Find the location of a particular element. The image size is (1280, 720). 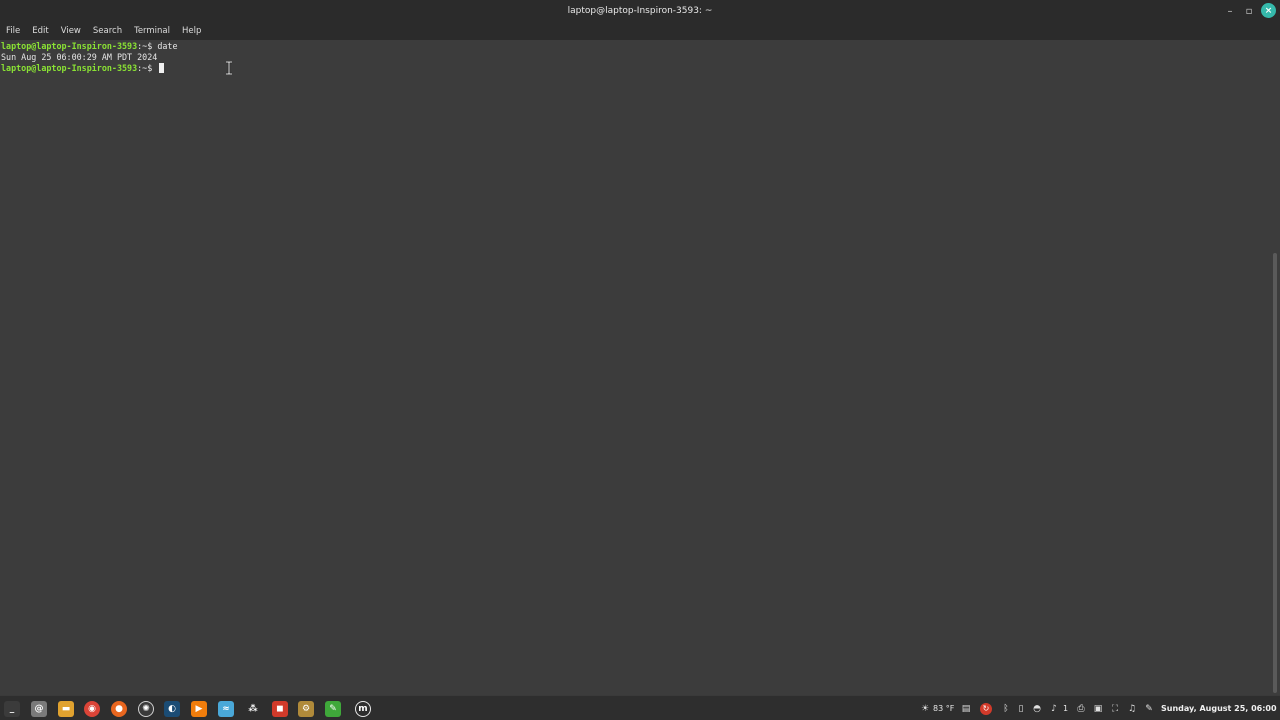

bag-icon: ◼ is located at coordinates (280, 709).